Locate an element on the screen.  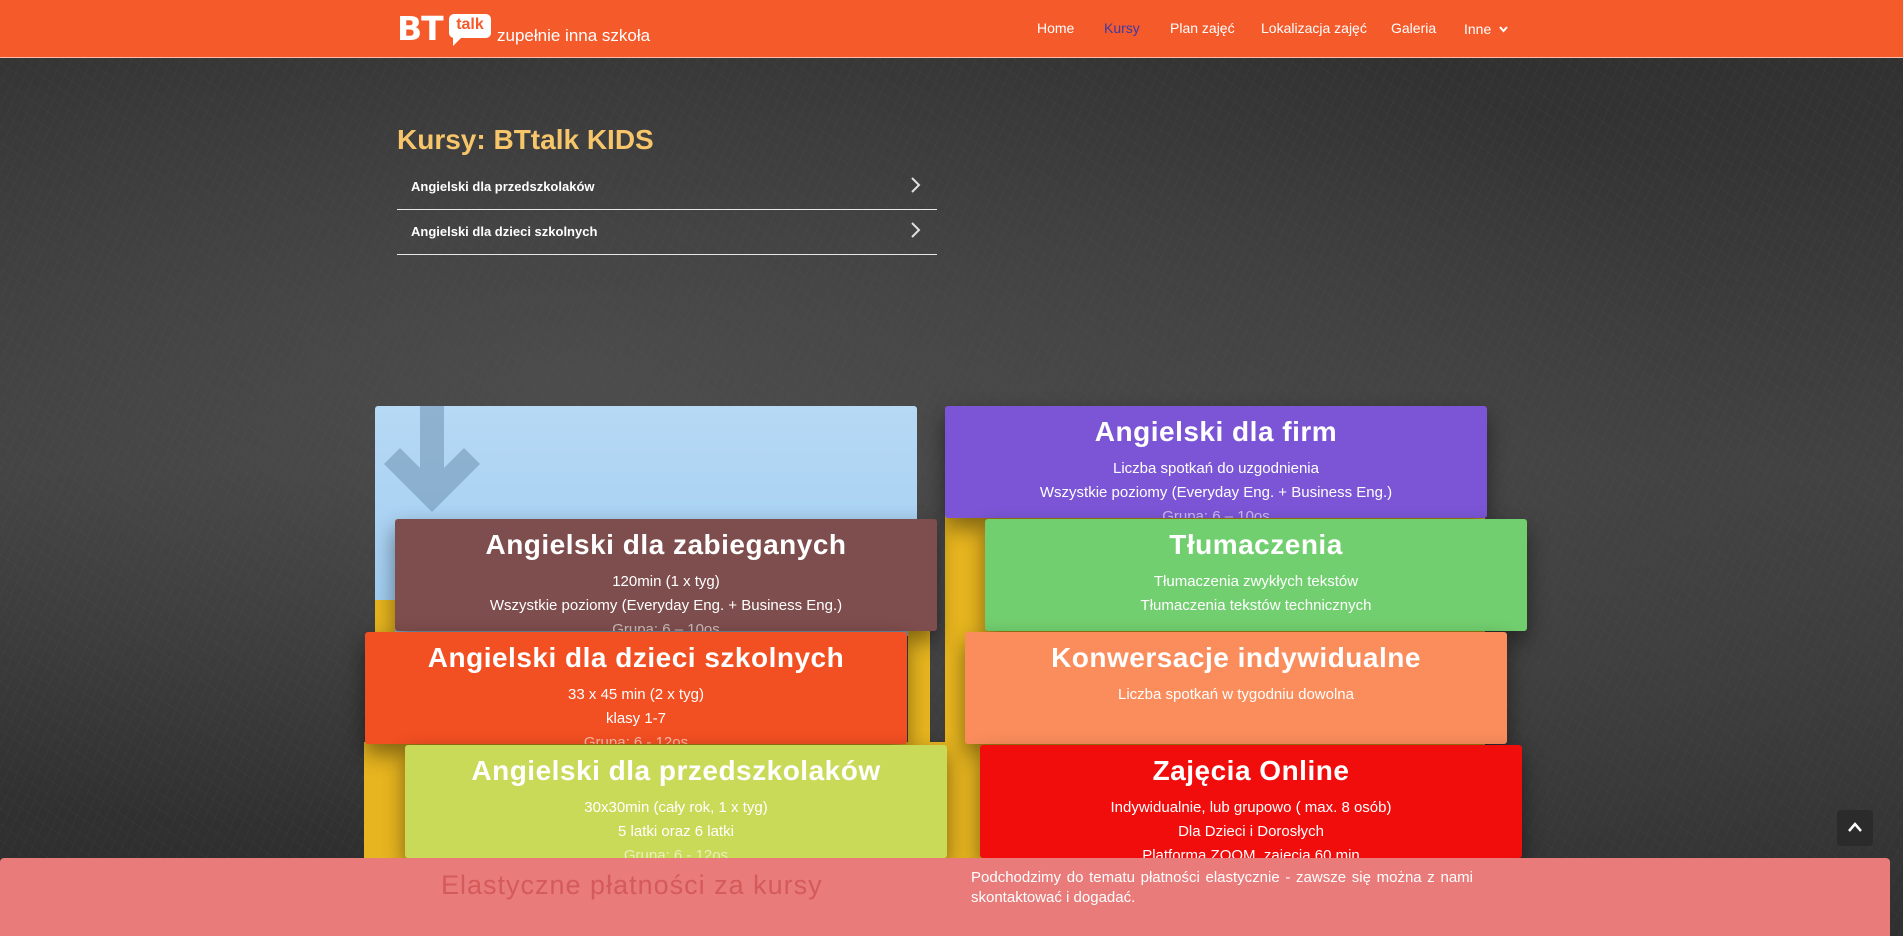
nav-galeria: Galeria is located at coordinates (1413, 30).